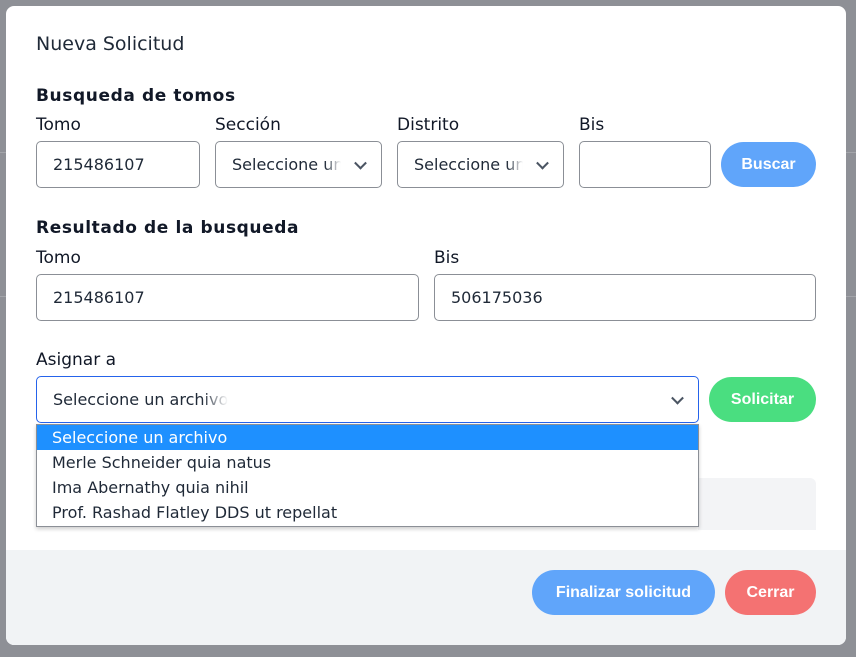 The image size is (856, 657). Describe the element at coordinates (99, 164) in the screenshot. I see `tomo-input-value: 215486107` at that location.